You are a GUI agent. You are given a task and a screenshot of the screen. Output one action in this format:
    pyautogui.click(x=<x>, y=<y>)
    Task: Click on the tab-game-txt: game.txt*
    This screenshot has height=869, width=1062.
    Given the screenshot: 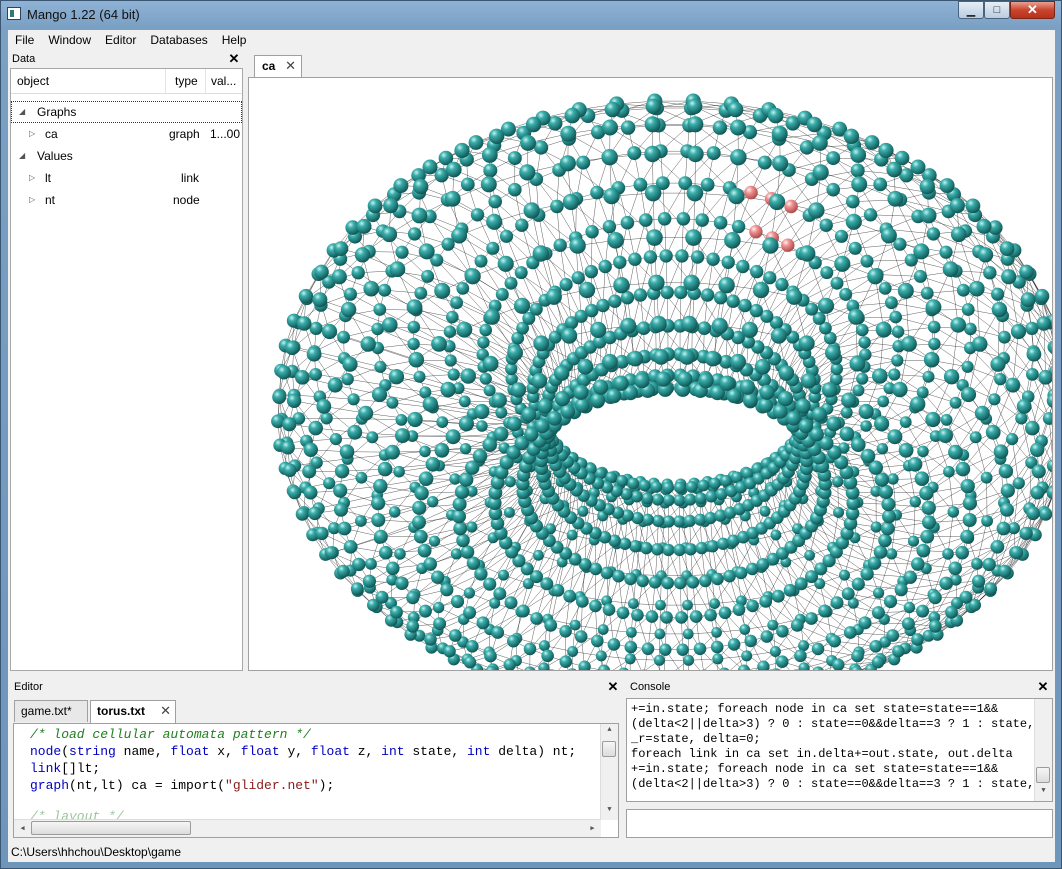 What is the action you would take?
    pyautogui.click(x=51, y=711)
    